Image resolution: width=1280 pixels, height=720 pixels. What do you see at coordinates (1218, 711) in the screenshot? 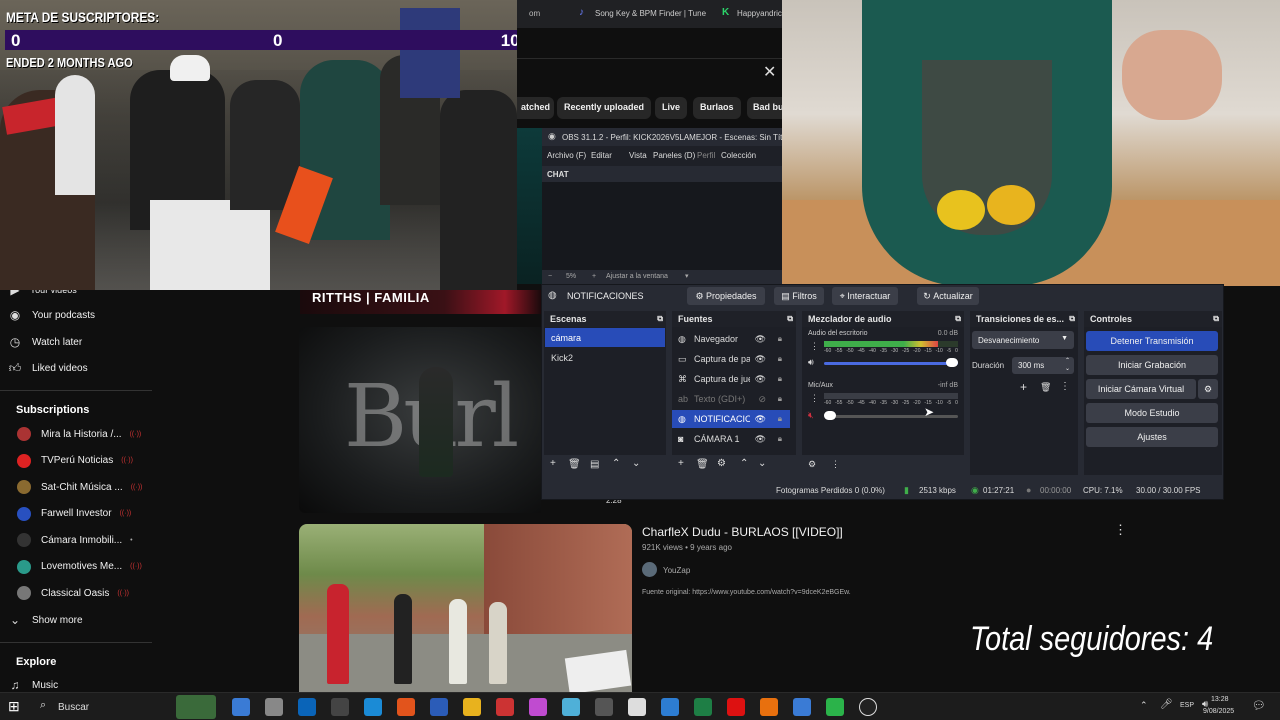
I see `clock-date: 9/08/2025` at bounding box center [1218, 711].